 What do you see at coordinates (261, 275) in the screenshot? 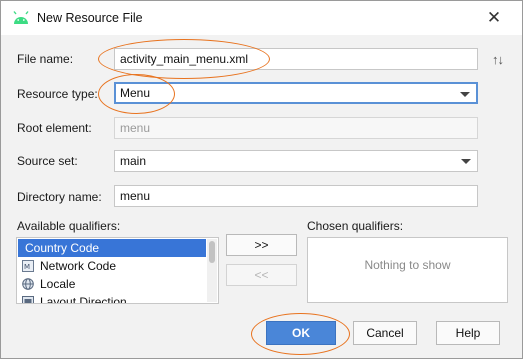
I see `remove-qualifier-button: <<` at bounding box center [261, 275].